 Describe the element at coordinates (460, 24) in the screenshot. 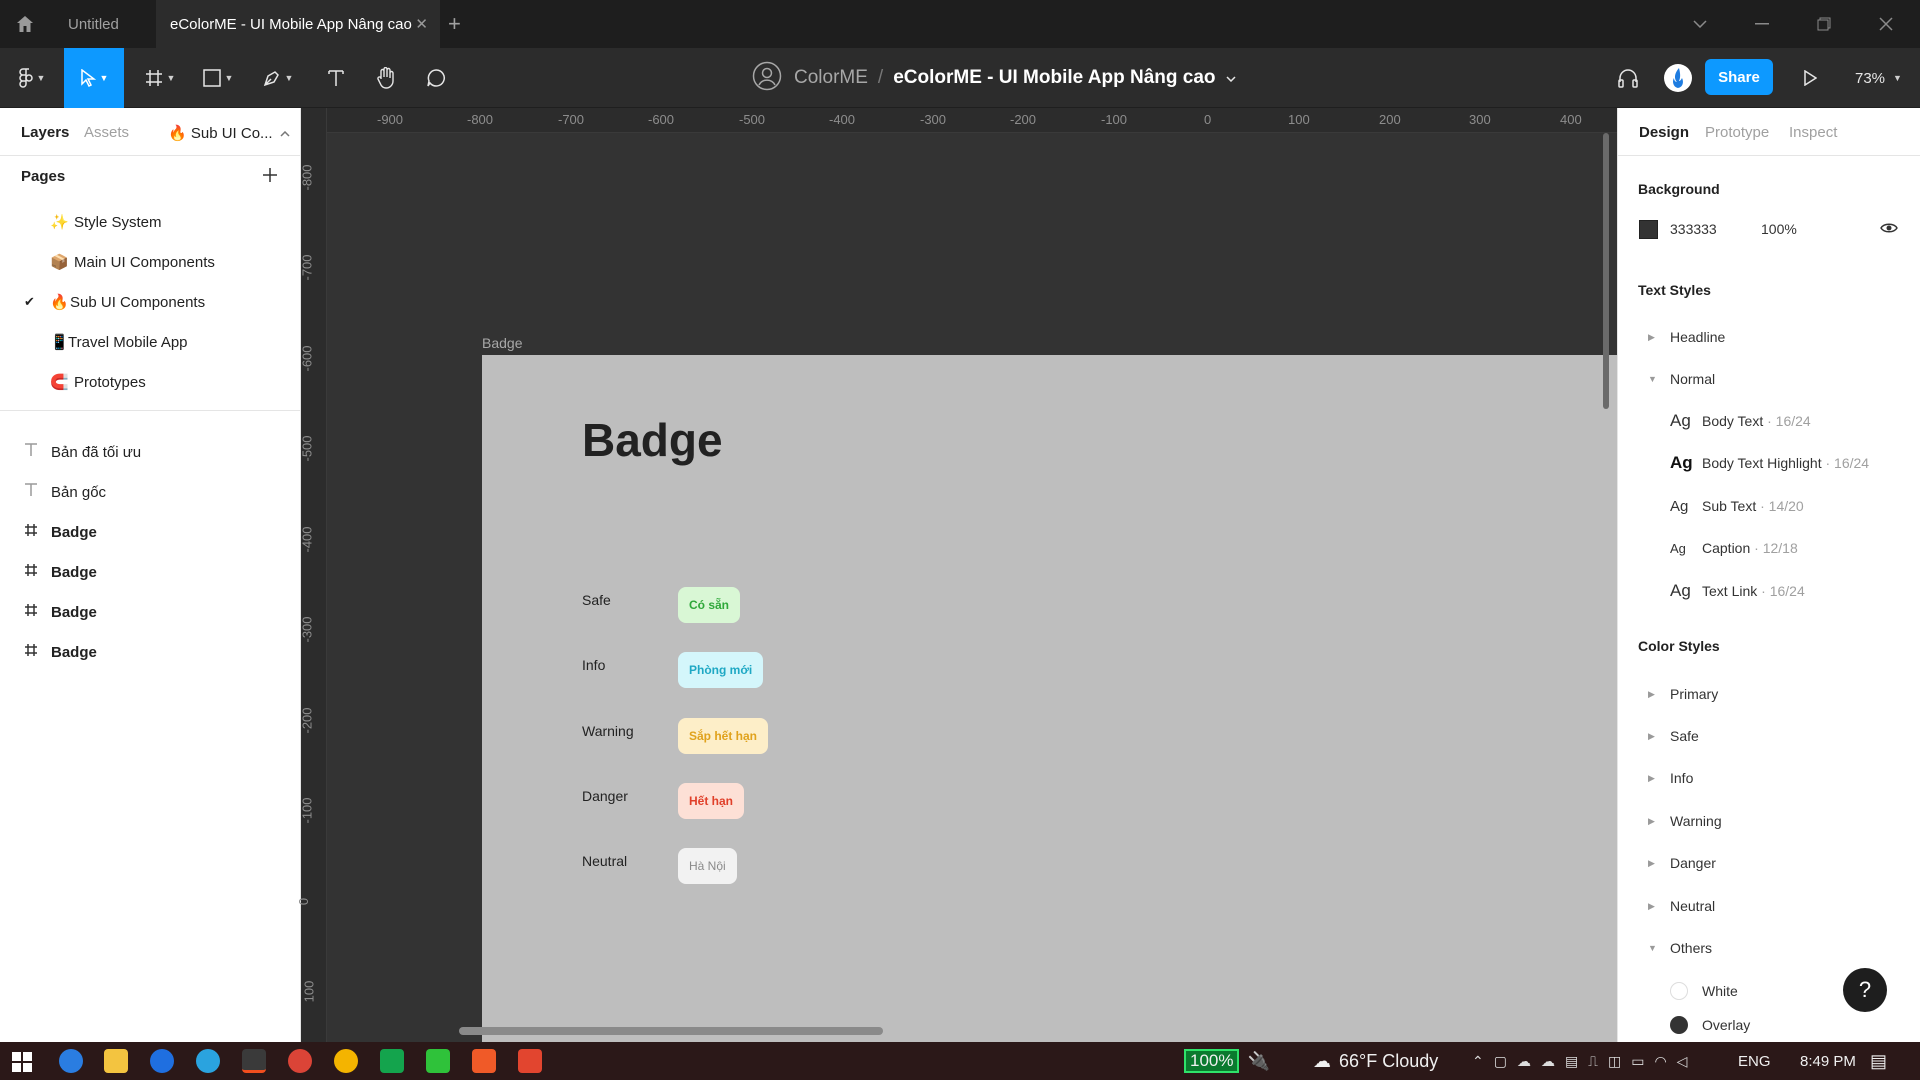

I see `new-tab-plus-icon: +` at that location.